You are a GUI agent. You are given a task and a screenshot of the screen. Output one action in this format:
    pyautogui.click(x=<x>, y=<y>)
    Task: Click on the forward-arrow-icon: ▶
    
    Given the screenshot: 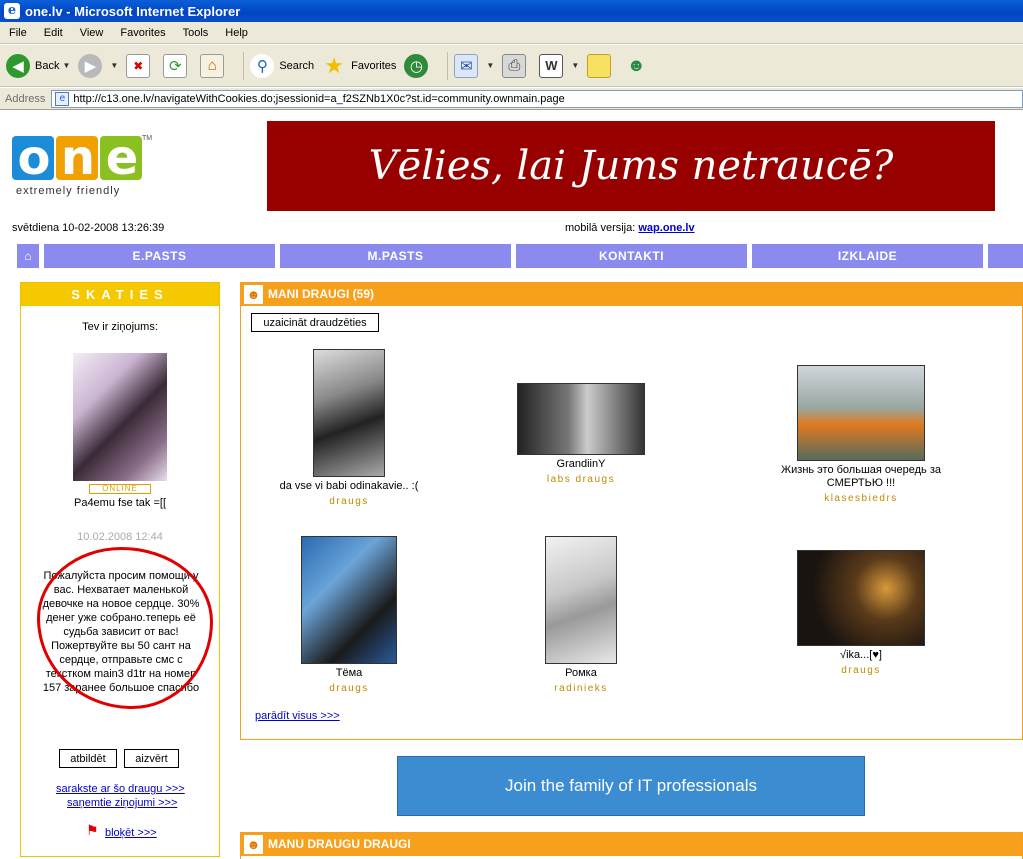 What is the action you would take?
    pyautogui.click(x=90, y=65)
    